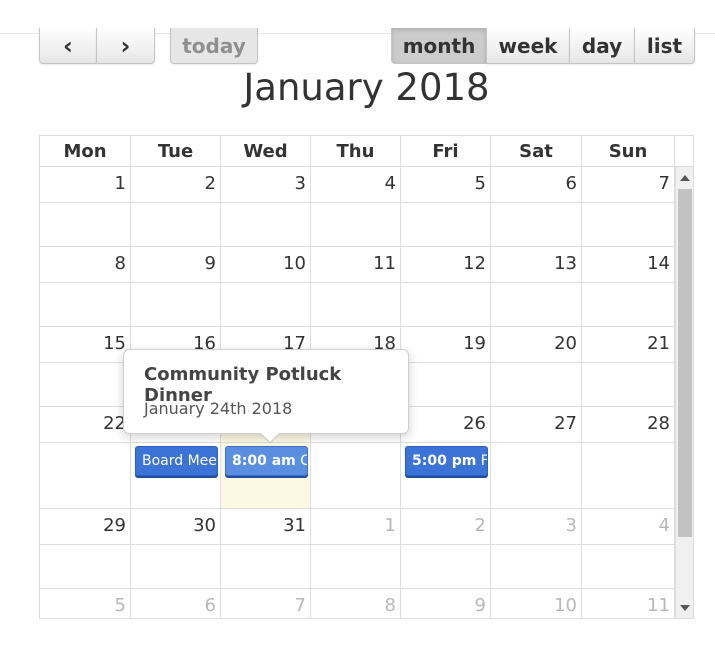 The width and height of the screenshot is (715, 651). Describe the element at coordinates (628, 366) in the screenshot. I see `day-cell: 21` at that location.